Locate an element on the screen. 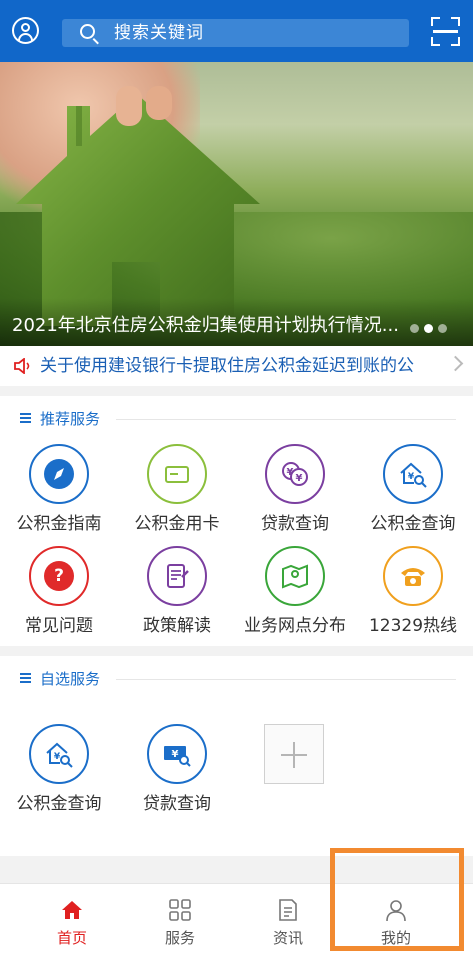 This screenshot has width=473, height=955. money-search-icon: ¥ is located at coordinates (177, 756).